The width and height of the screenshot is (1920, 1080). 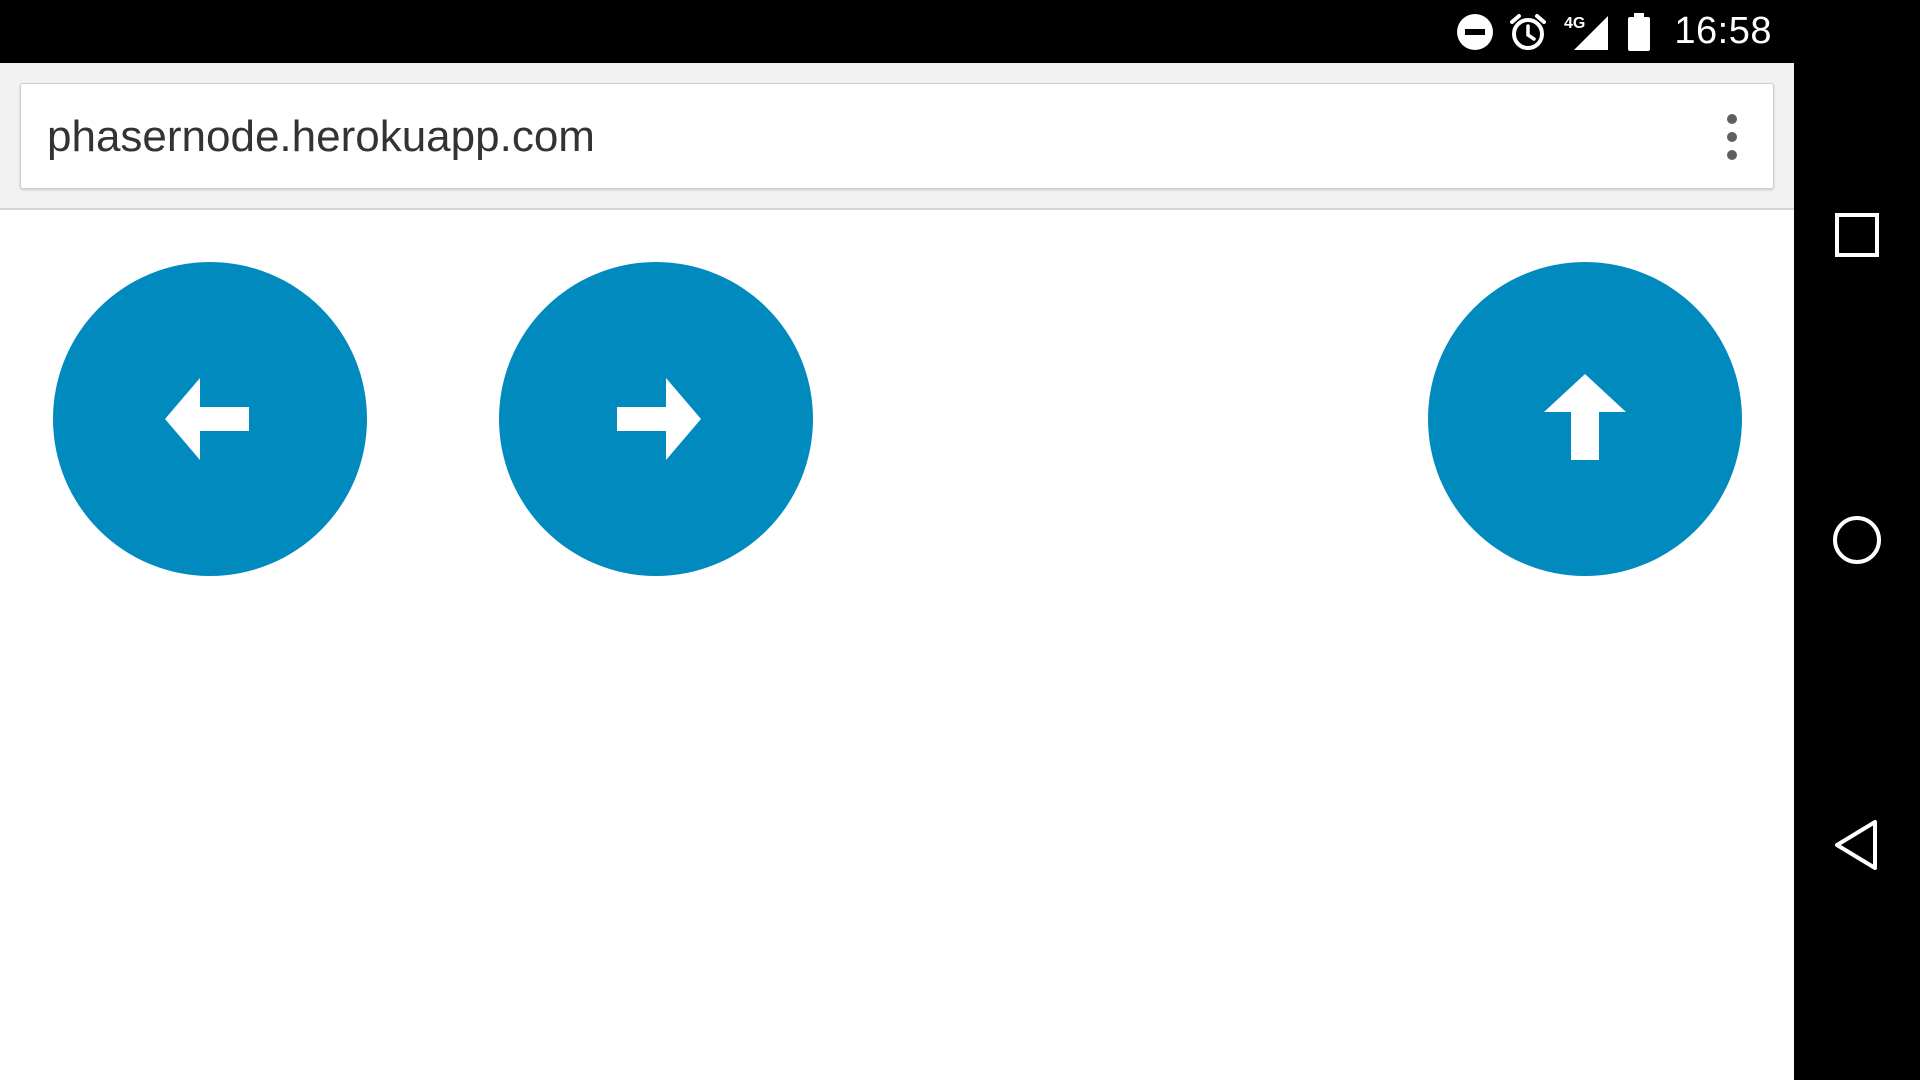 I want to click on network-label: 4G, so click(x=1574, y=23).